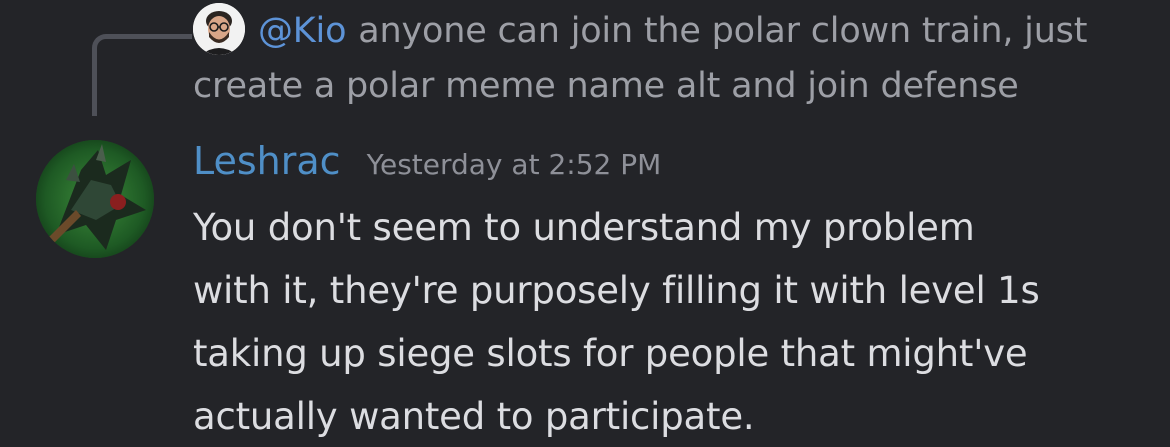 The height and width of the screenshot is (447, 1170). What do you see at coordinates (267, 161) in the screenshot?
I see `author-name: Leshrac` at bounding box center [267, 161].